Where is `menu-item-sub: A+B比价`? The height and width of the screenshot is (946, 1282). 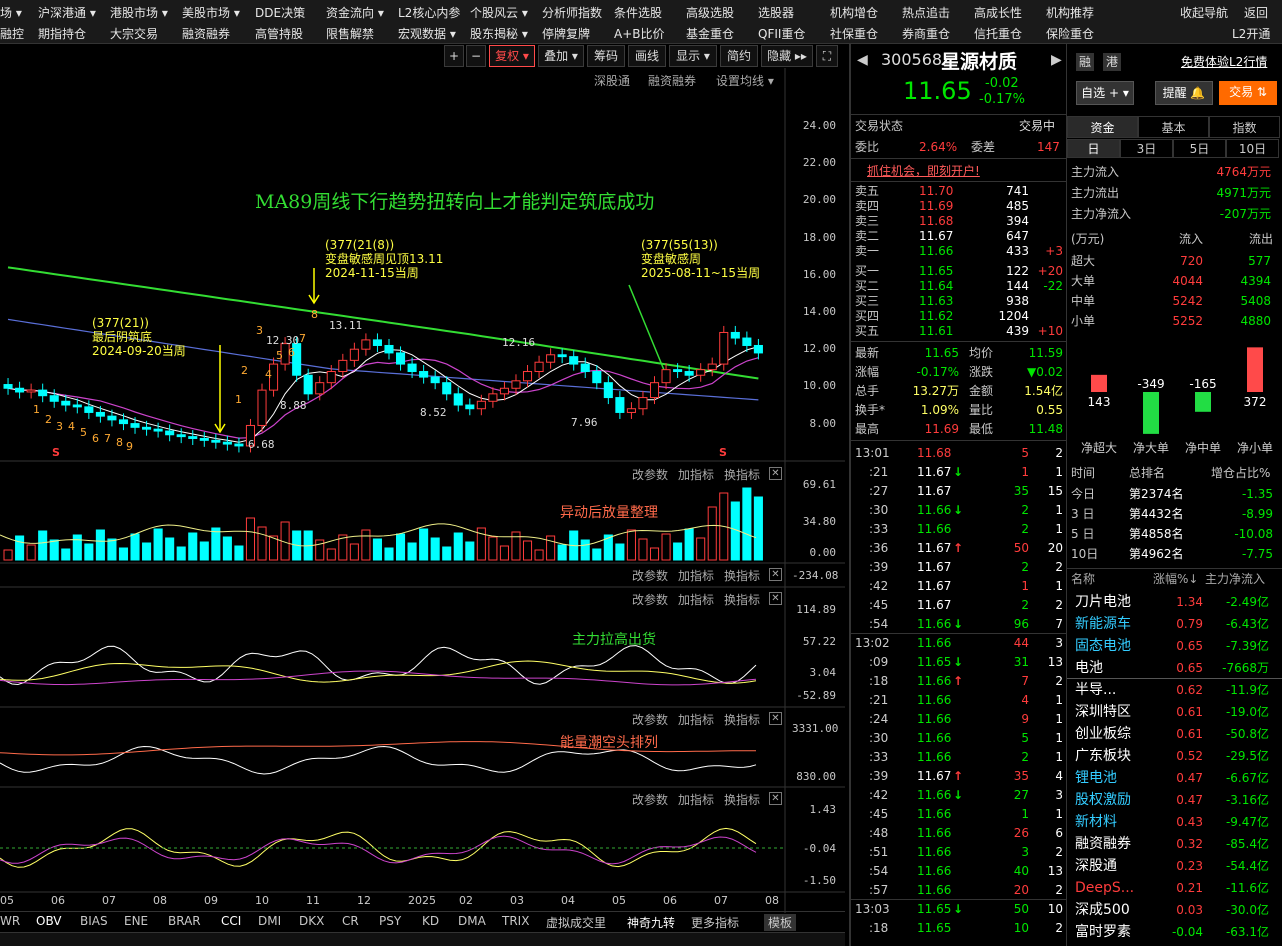 menu-item-sub: A+B比价 is located at coordinates (639, 33).